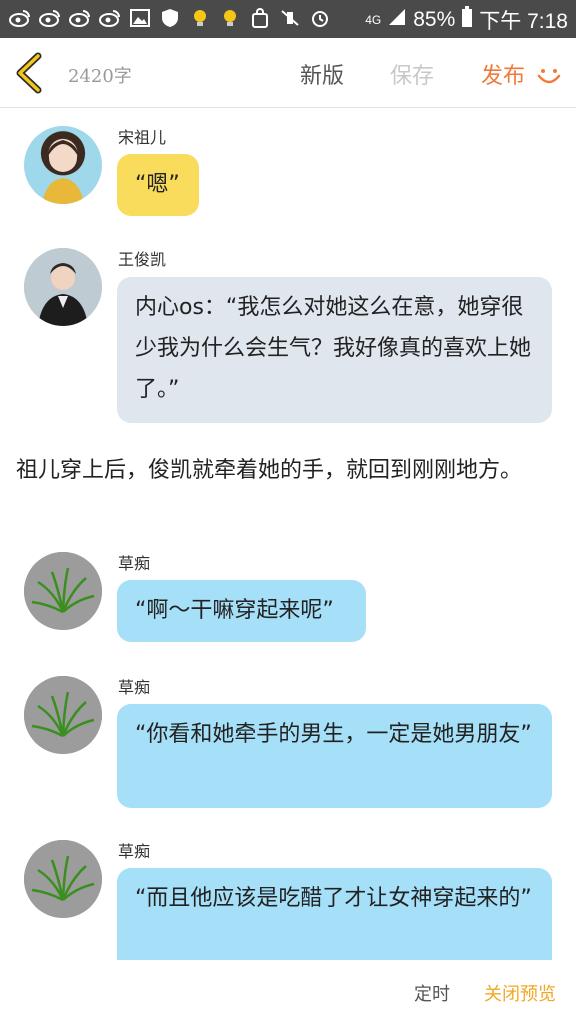 The width and height of the screenshot is (576, 1024). I want to click on notification-icons, so click(170, 18).